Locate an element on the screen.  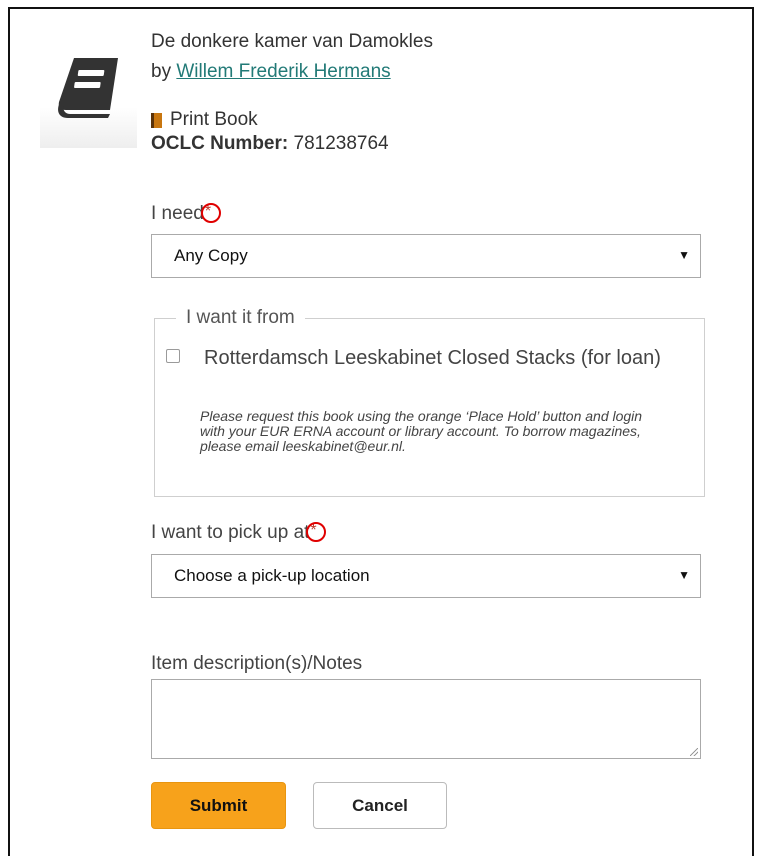
oclc-value: 781238764 is located at coordinates (341, 143).